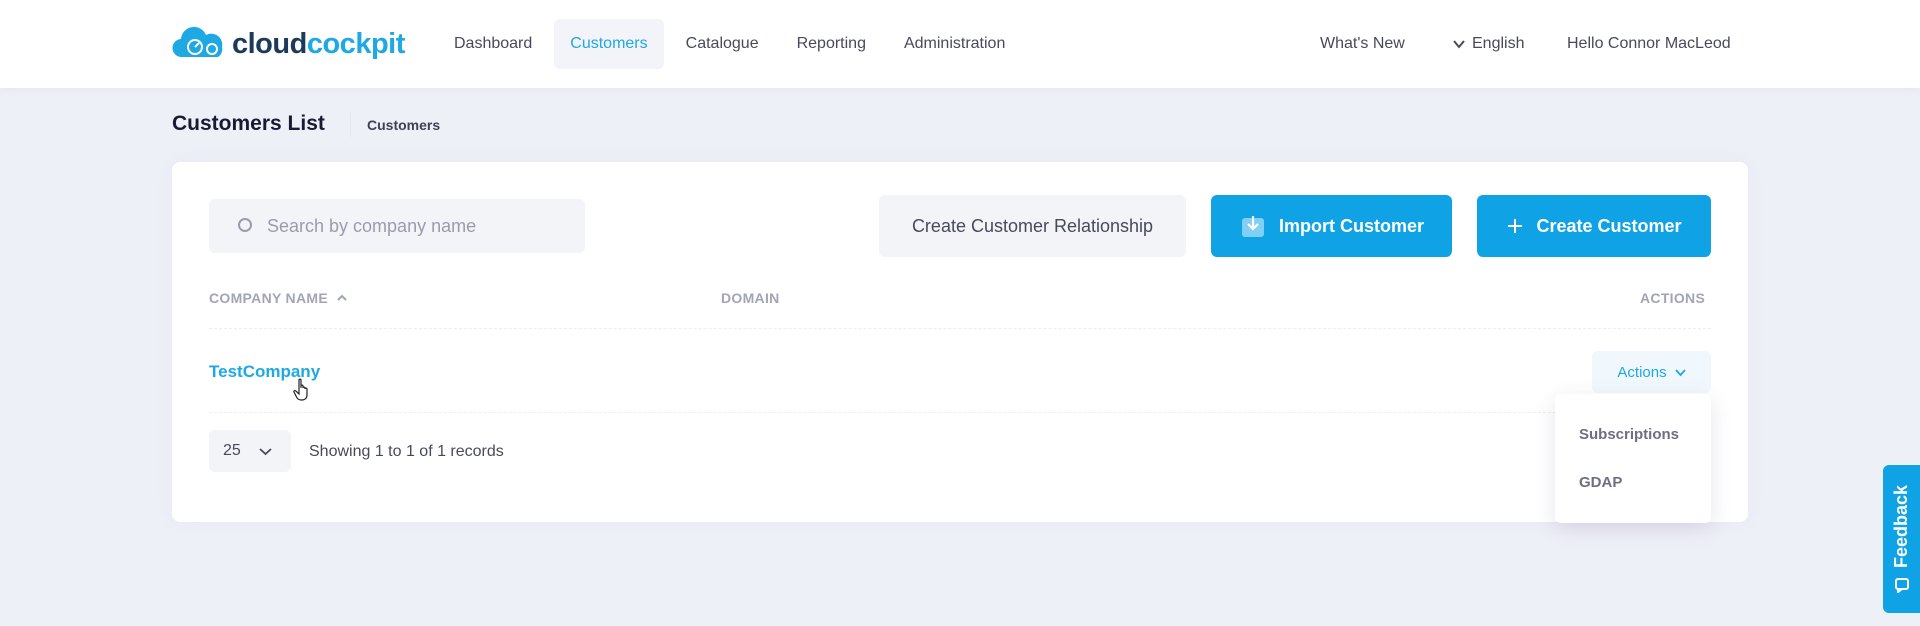 The width and height of the screenshot is (1920, 626). Describe the element at coordinates (1515, 226) in the screenshot. I see `plus-icon` at that location.